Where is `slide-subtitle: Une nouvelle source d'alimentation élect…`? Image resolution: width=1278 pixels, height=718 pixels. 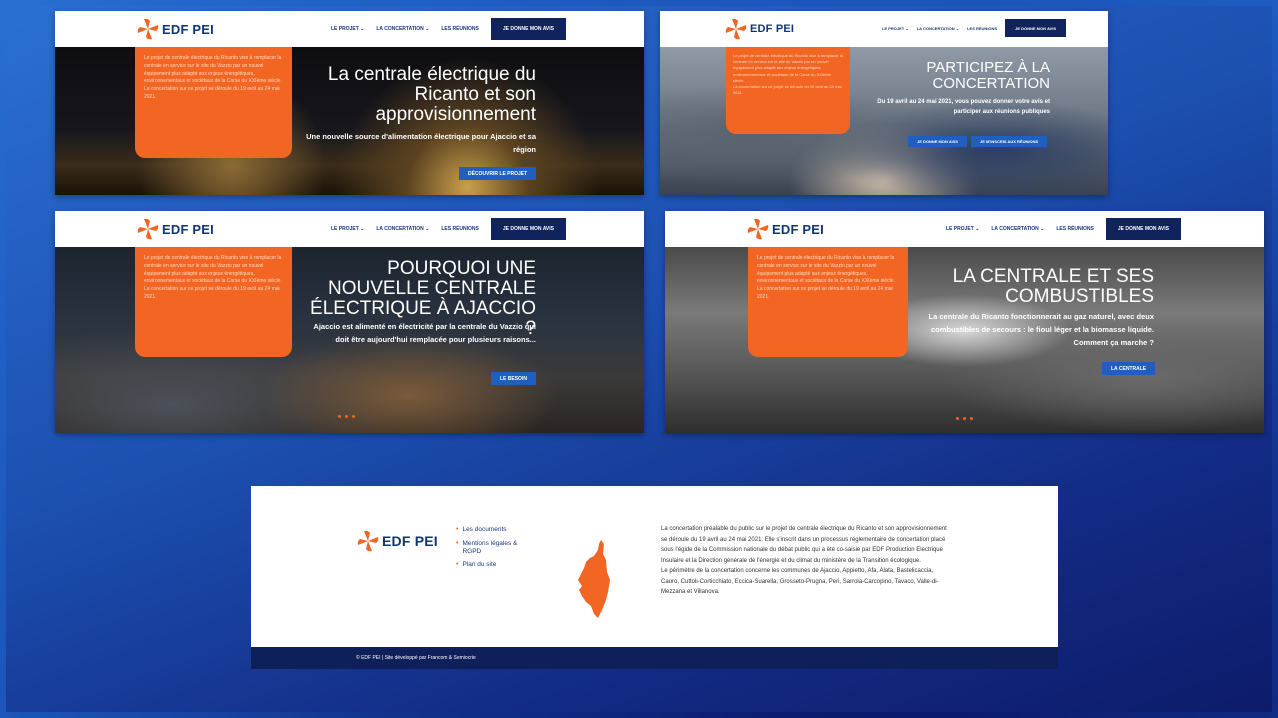
slide-subtitle: Une nouvelle source d'alimentation élect… is located at coordinates (421, 143).